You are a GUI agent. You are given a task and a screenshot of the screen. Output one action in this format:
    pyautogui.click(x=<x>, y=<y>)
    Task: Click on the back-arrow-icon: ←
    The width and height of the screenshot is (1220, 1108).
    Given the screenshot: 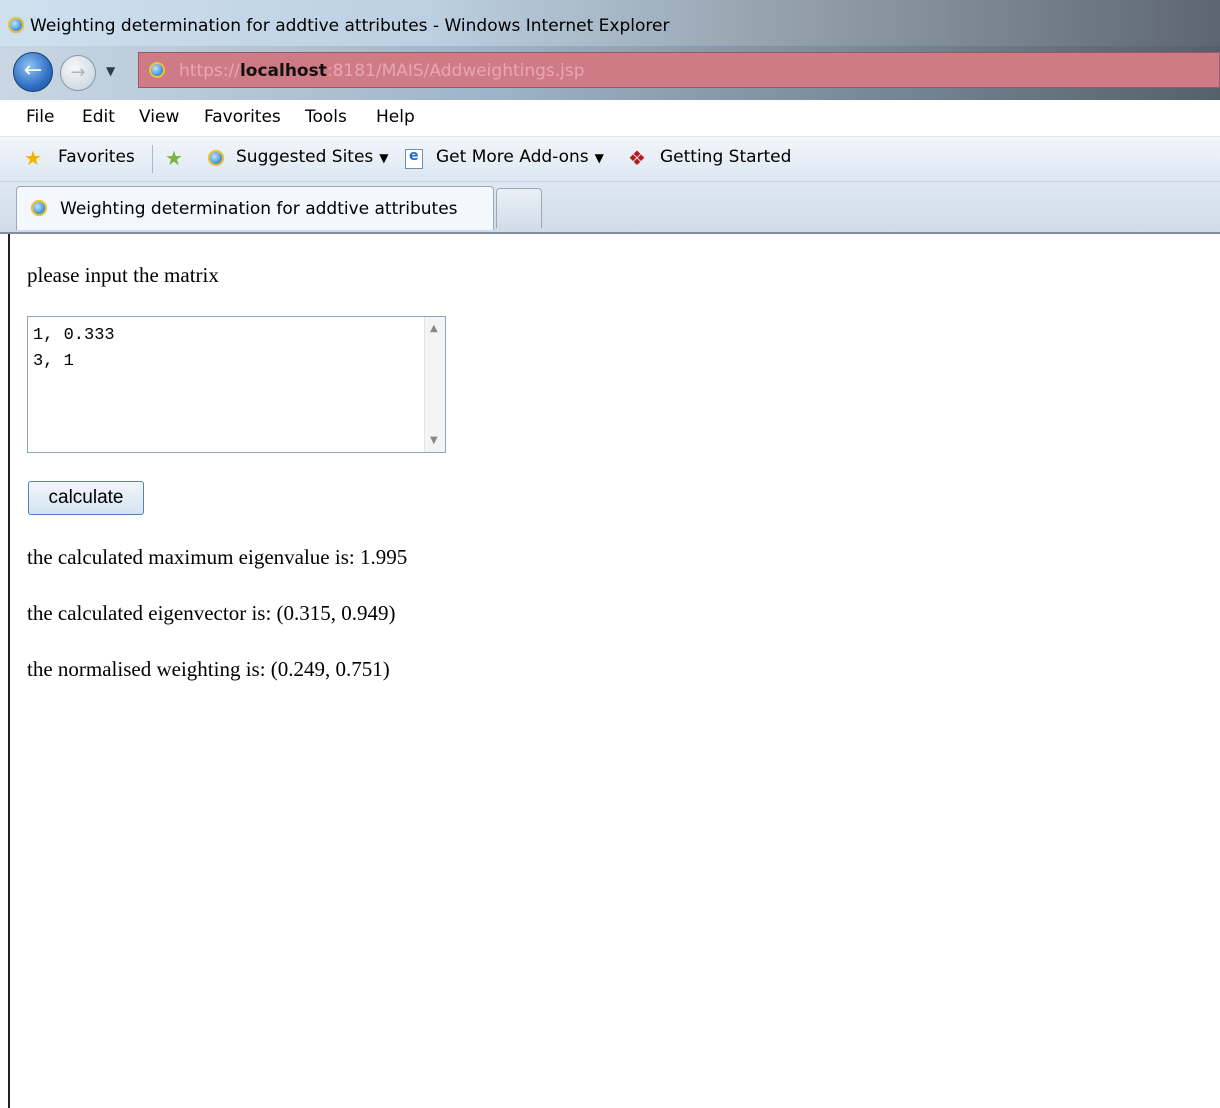 What is the action you would take?
    pyautogui.click(x=33, y=70)
    